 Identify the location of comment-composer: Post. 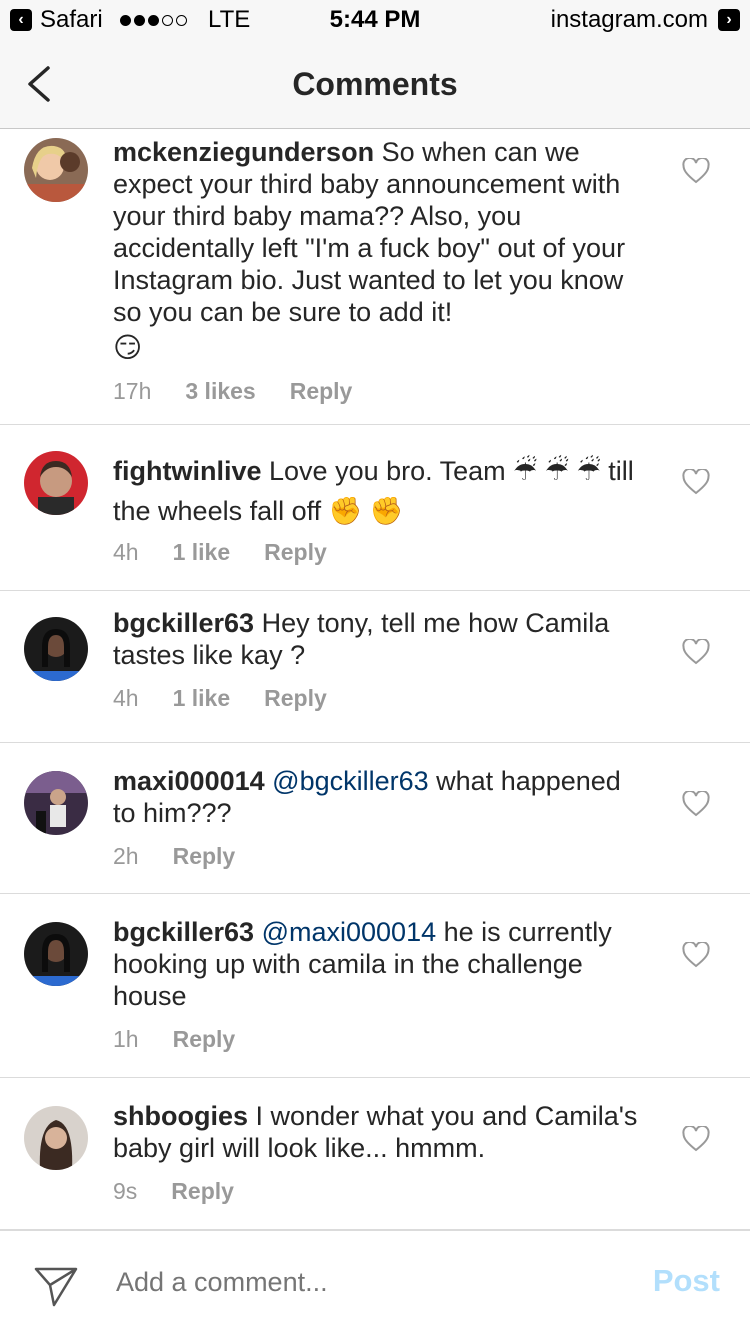
(375, 1282).